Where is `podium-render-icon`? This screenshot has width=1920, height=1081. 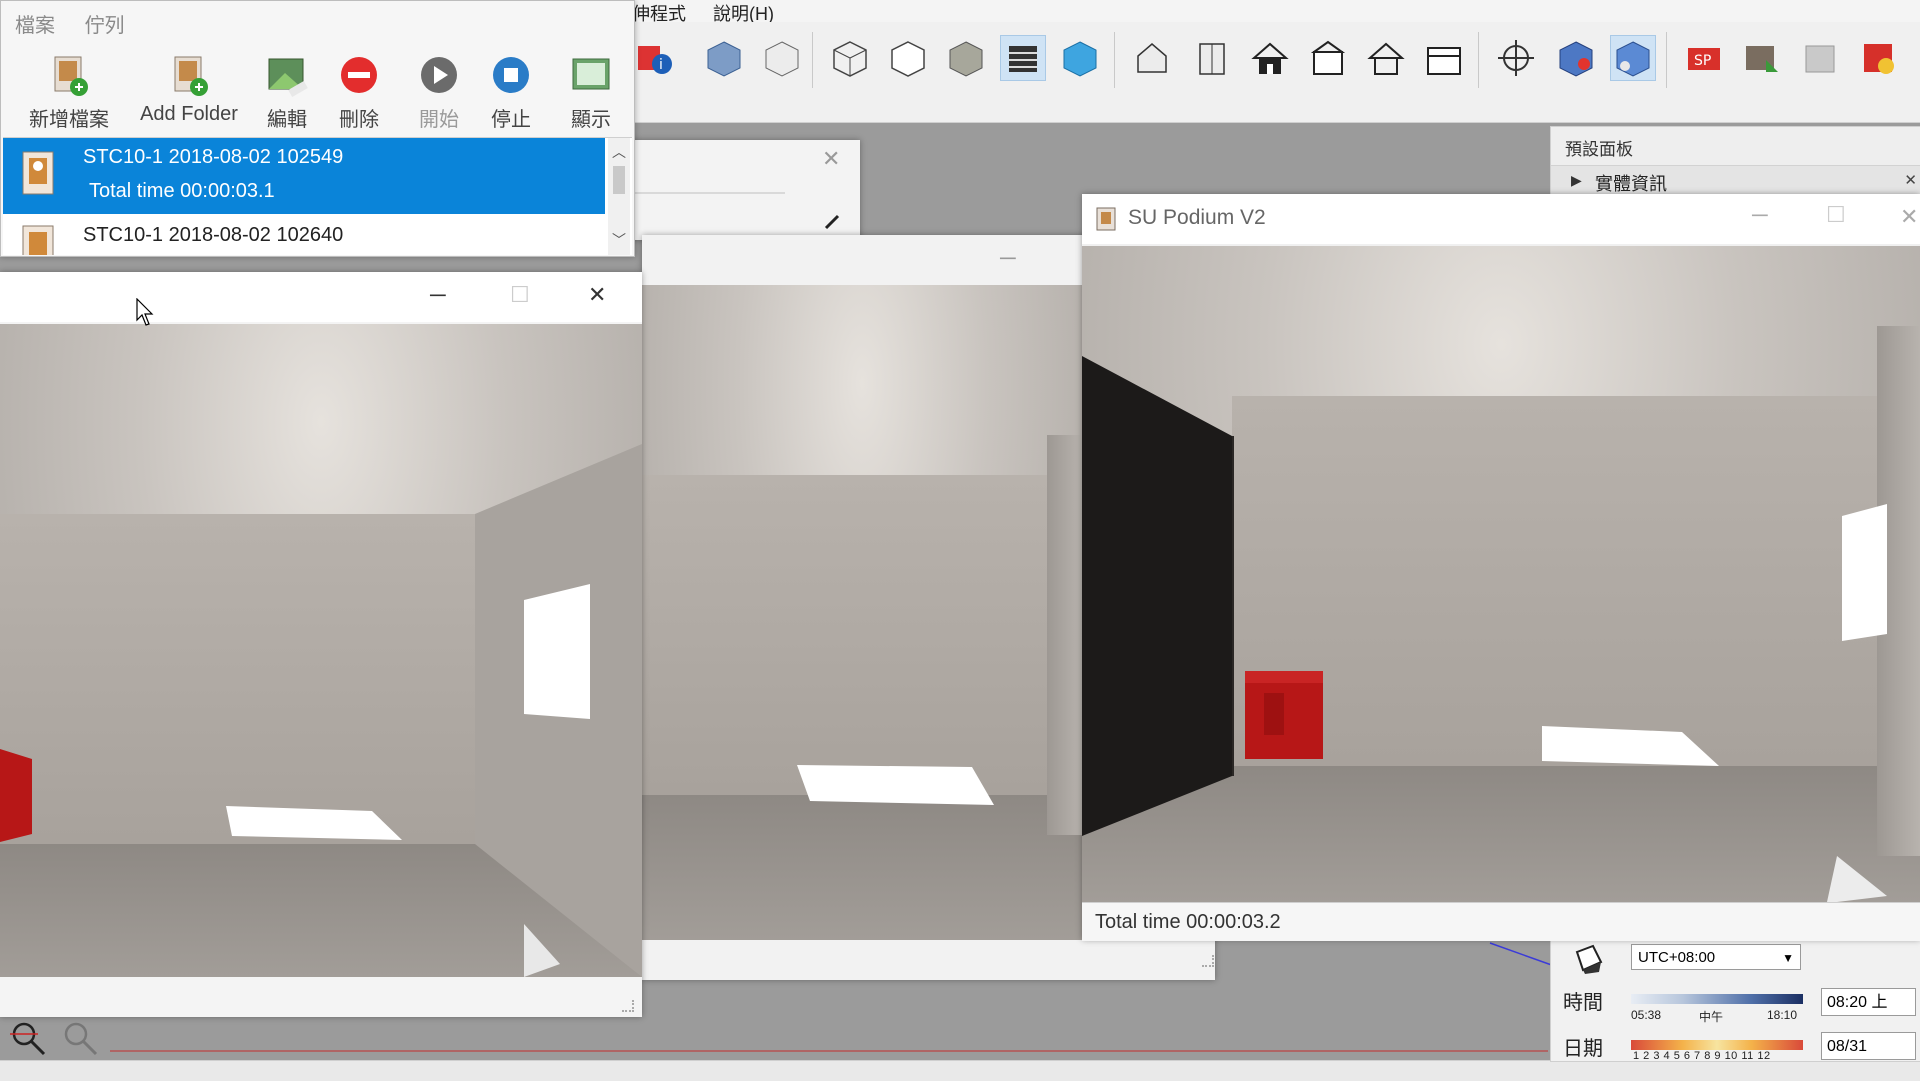 podium-render-icon is located at coordinates (1633, 58).